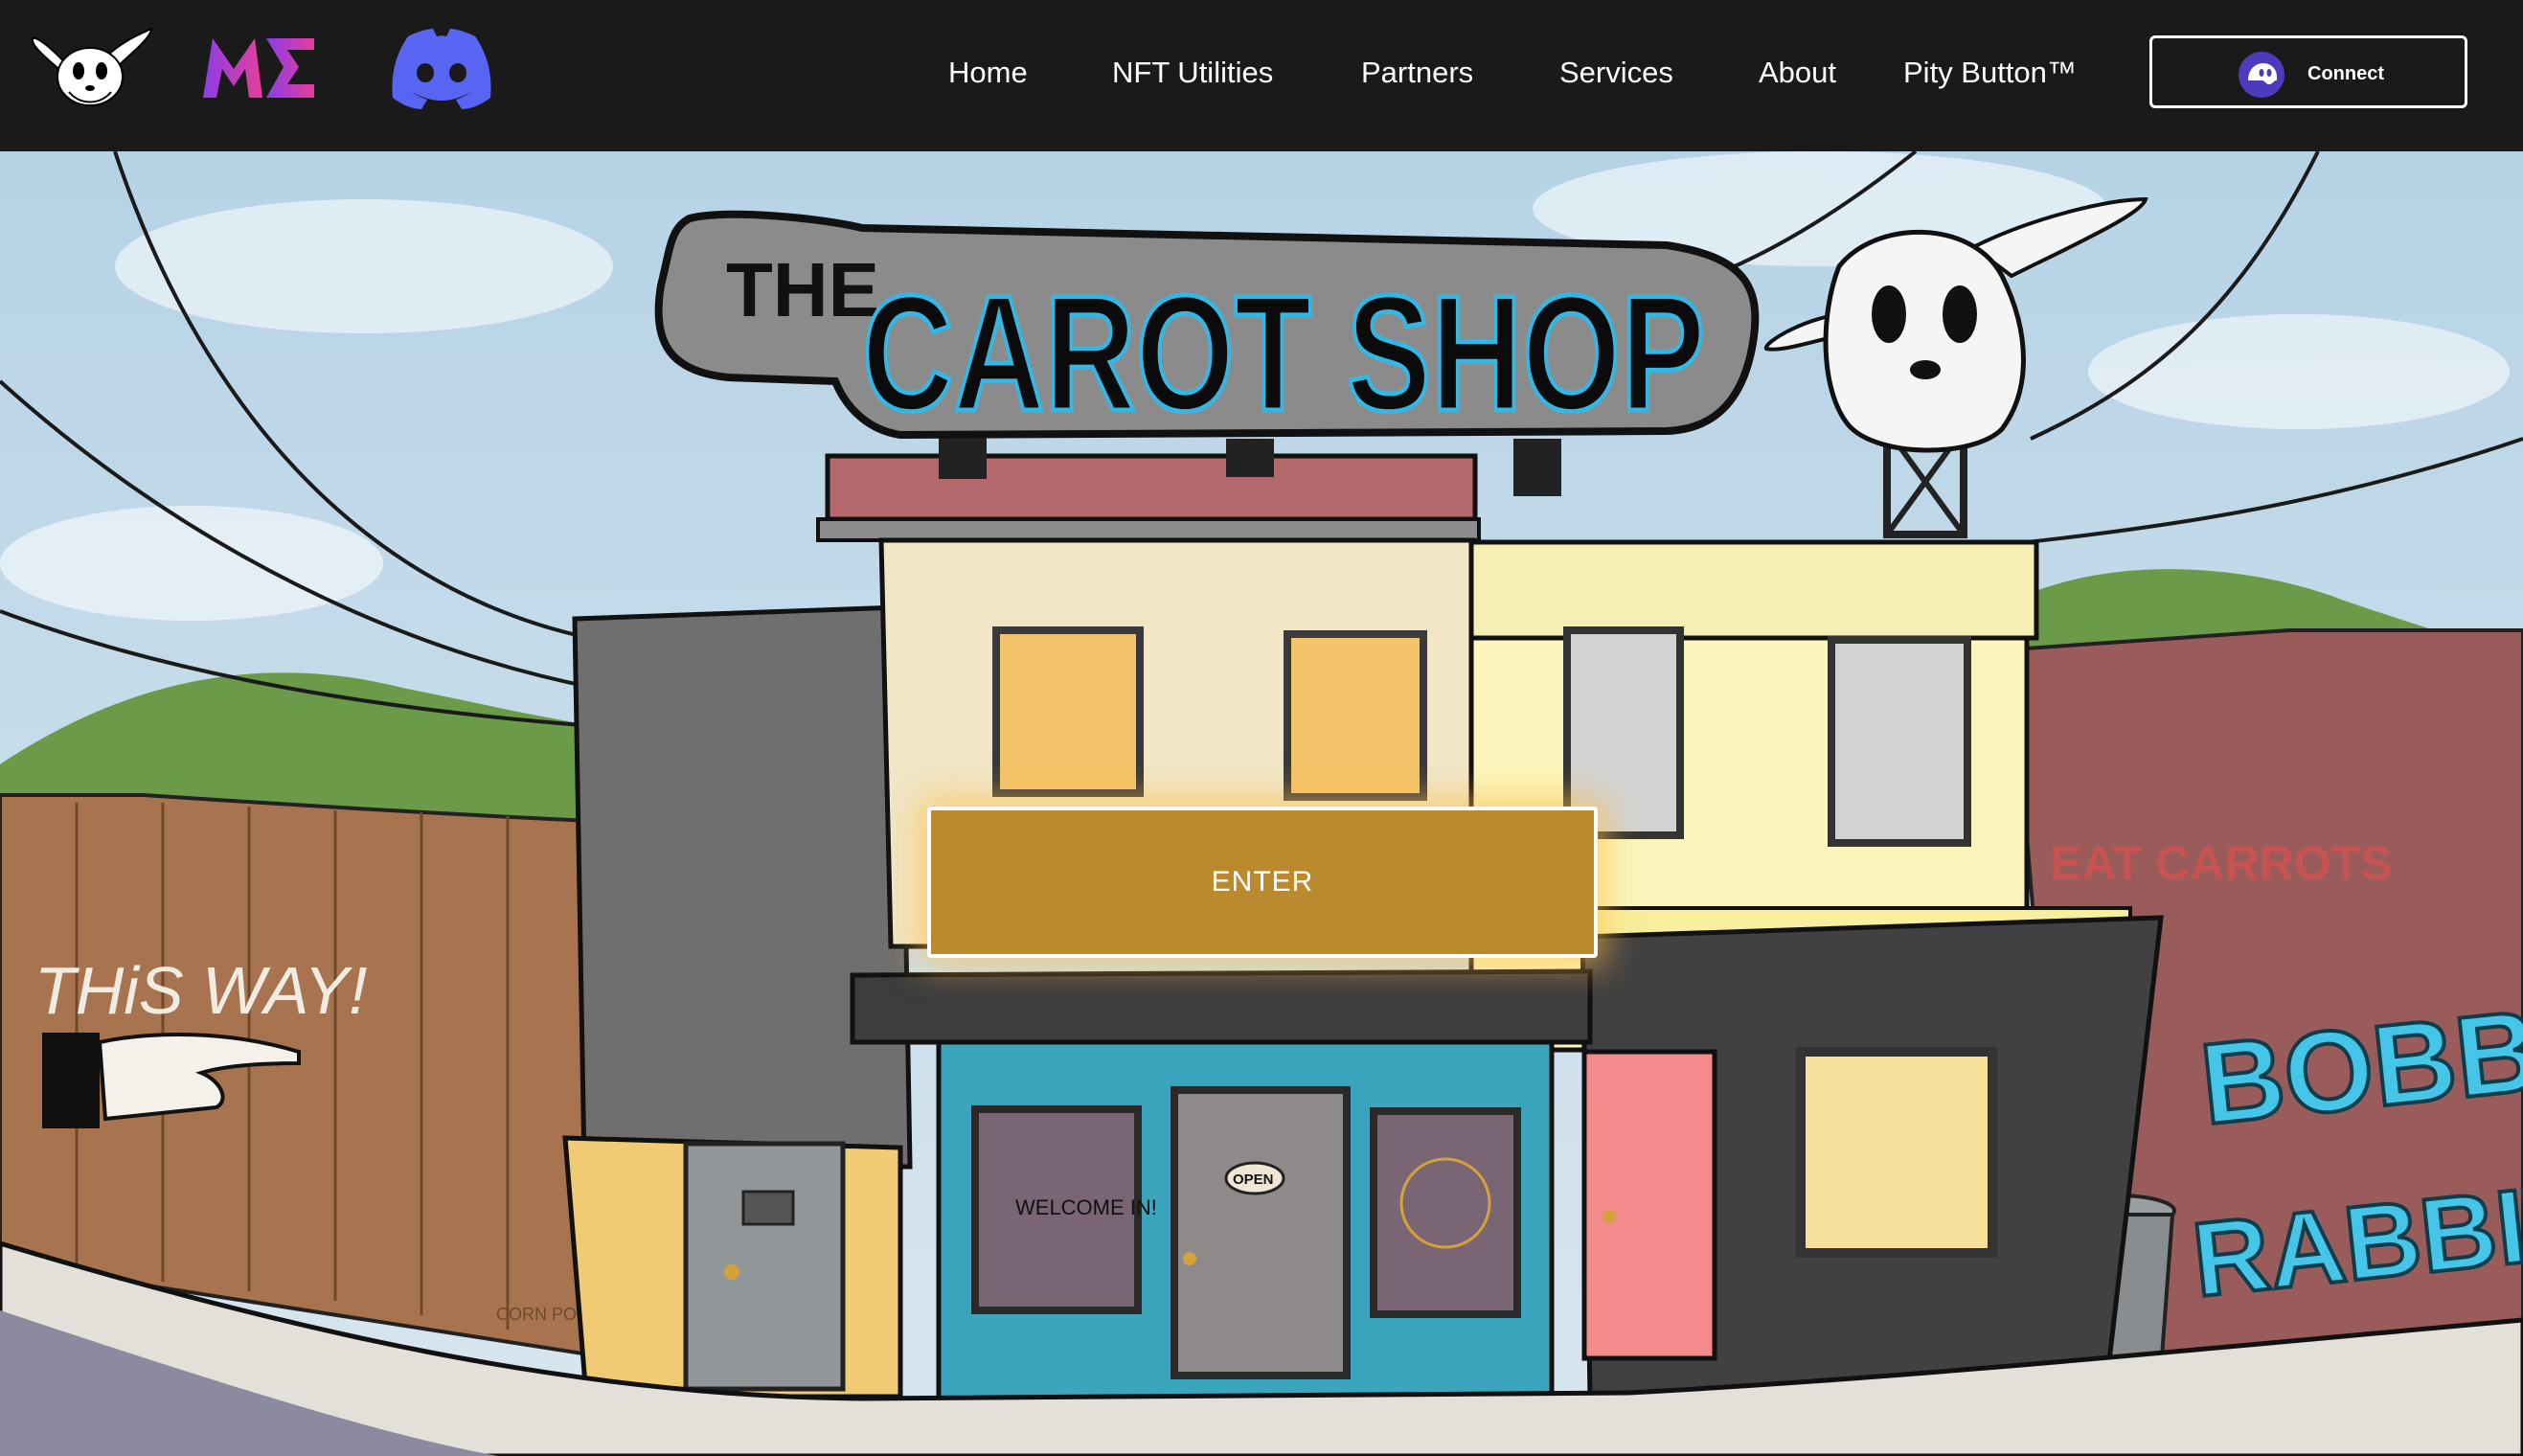  I want to click on pink-door, so click(1649, 1205).